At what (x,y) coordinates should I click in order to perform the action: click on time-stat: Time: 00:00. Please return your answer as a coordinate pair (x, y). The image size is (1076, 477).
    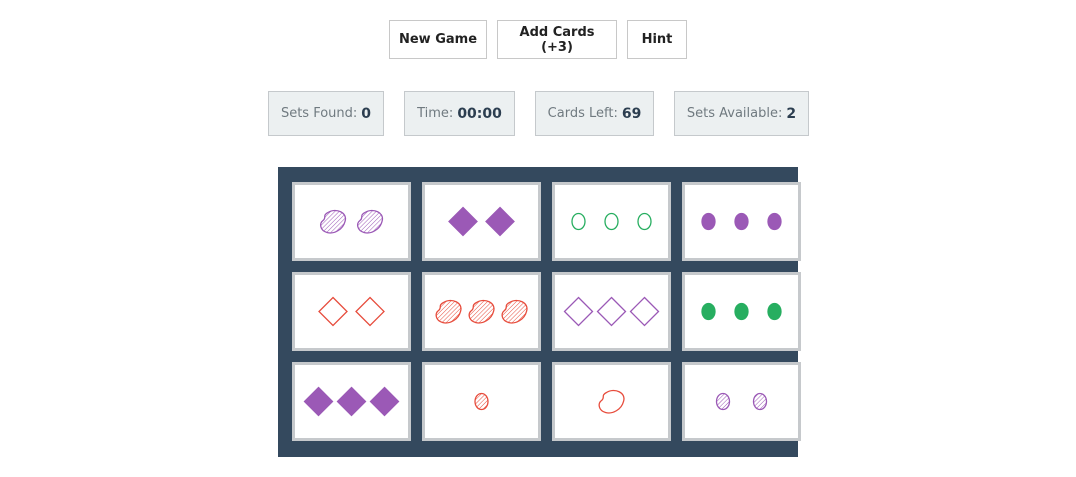
    Looking at the image, I should click on (459, 113).